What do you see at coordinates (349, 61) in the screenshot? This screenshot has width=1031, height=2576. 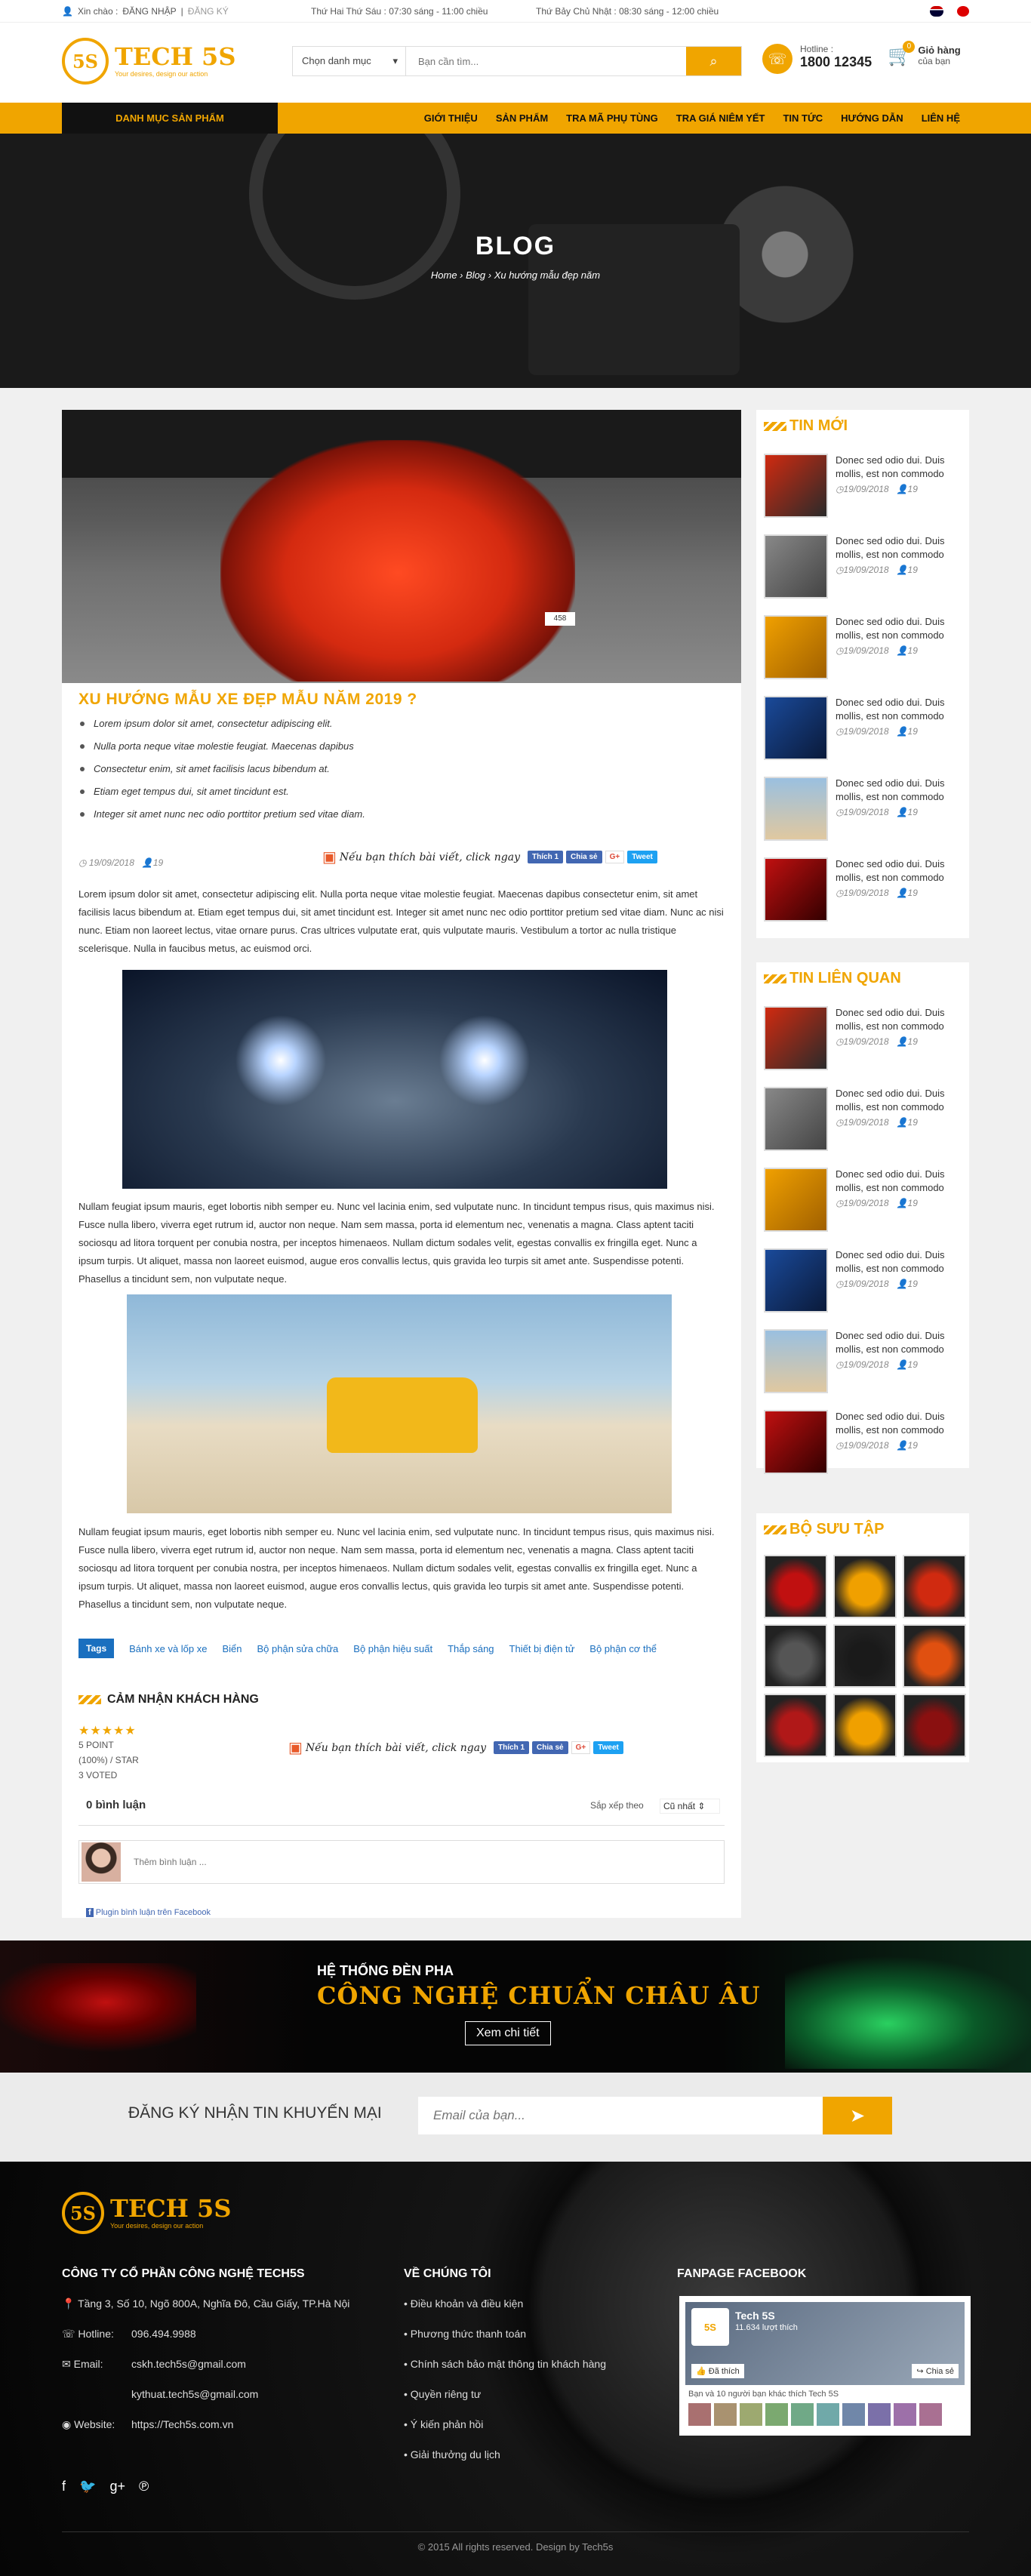 I see `category-select: Chọn danh mục ▾` at bounding box center [349, 61].